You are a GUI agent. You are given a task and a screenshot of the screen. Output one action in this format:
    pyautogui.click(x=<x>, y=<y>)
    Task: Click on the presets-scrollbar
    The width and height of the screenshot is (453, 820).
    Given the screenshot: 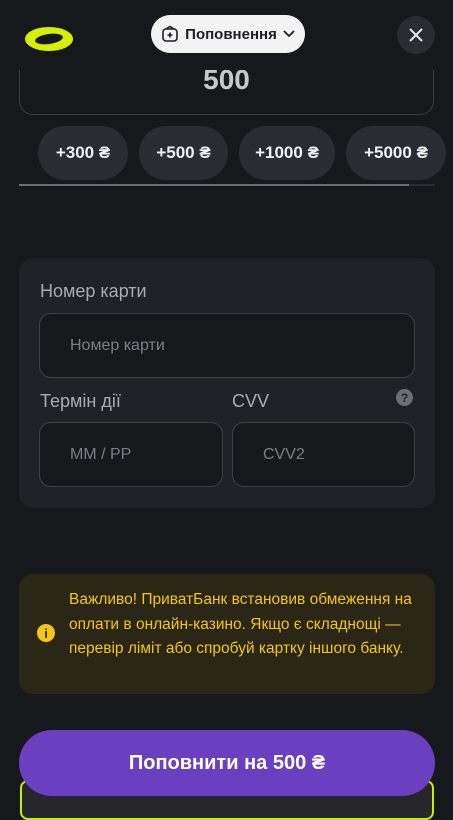 What is the action you would take?
    pyautogui.click(x=227, y=185)
    